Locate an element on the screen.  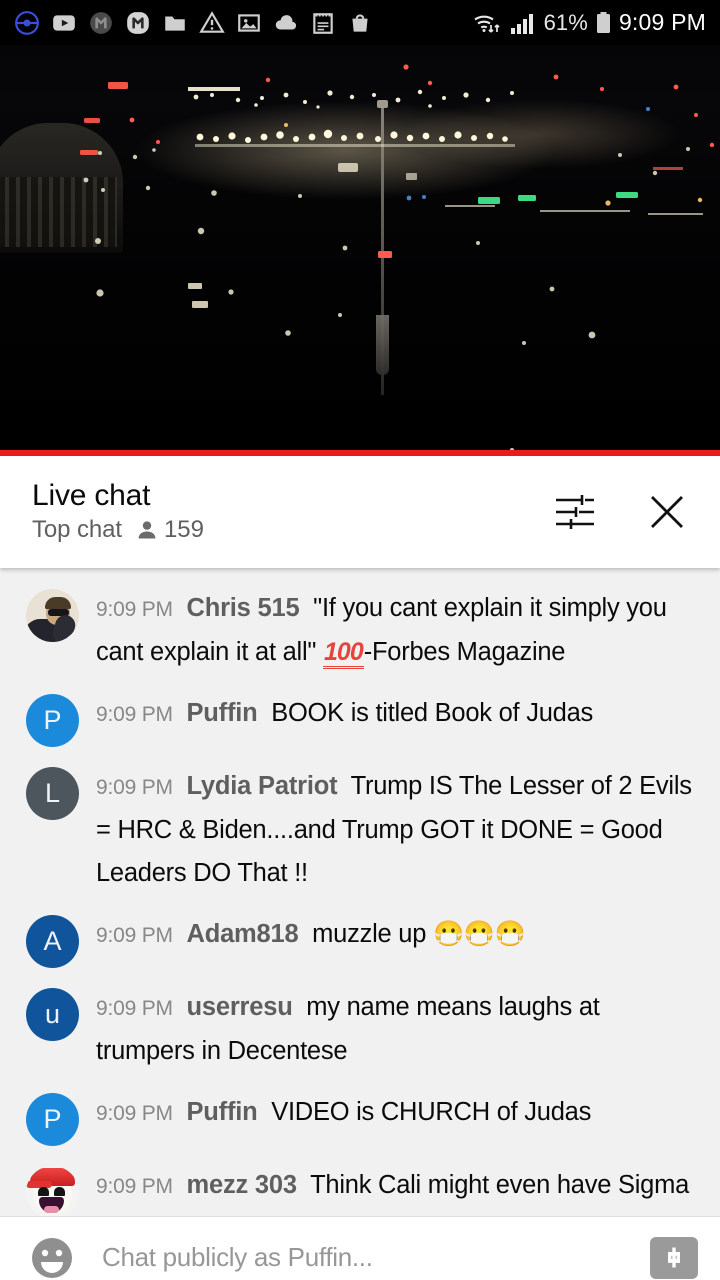
avatar-letter: A is located at coordinates (52, 941).